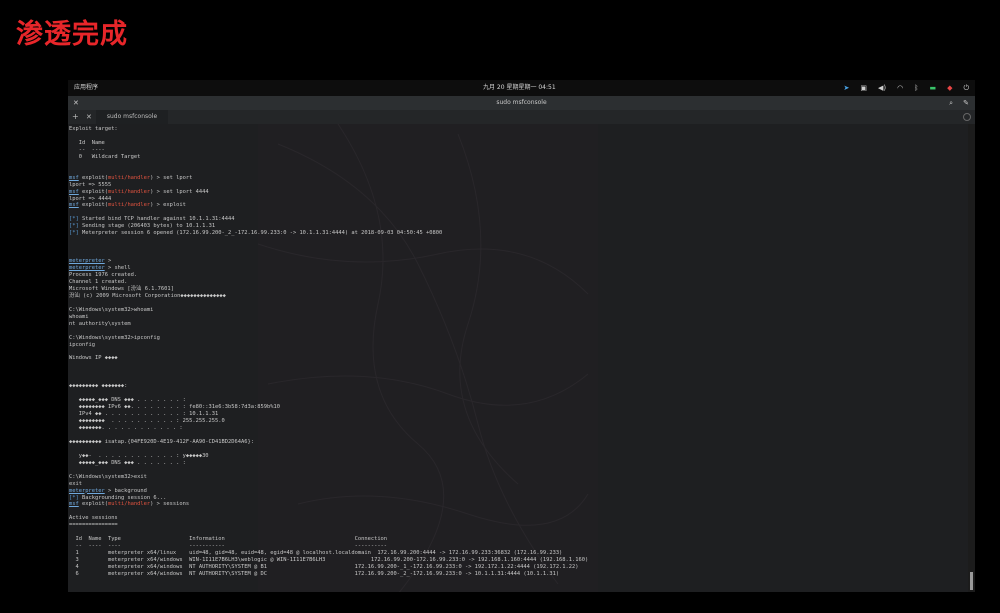 The height and width of the screenshot is (613, 1000). Describe the element at coordinates (117, 268) in the screenshot. I see `command: > shell` at that location.